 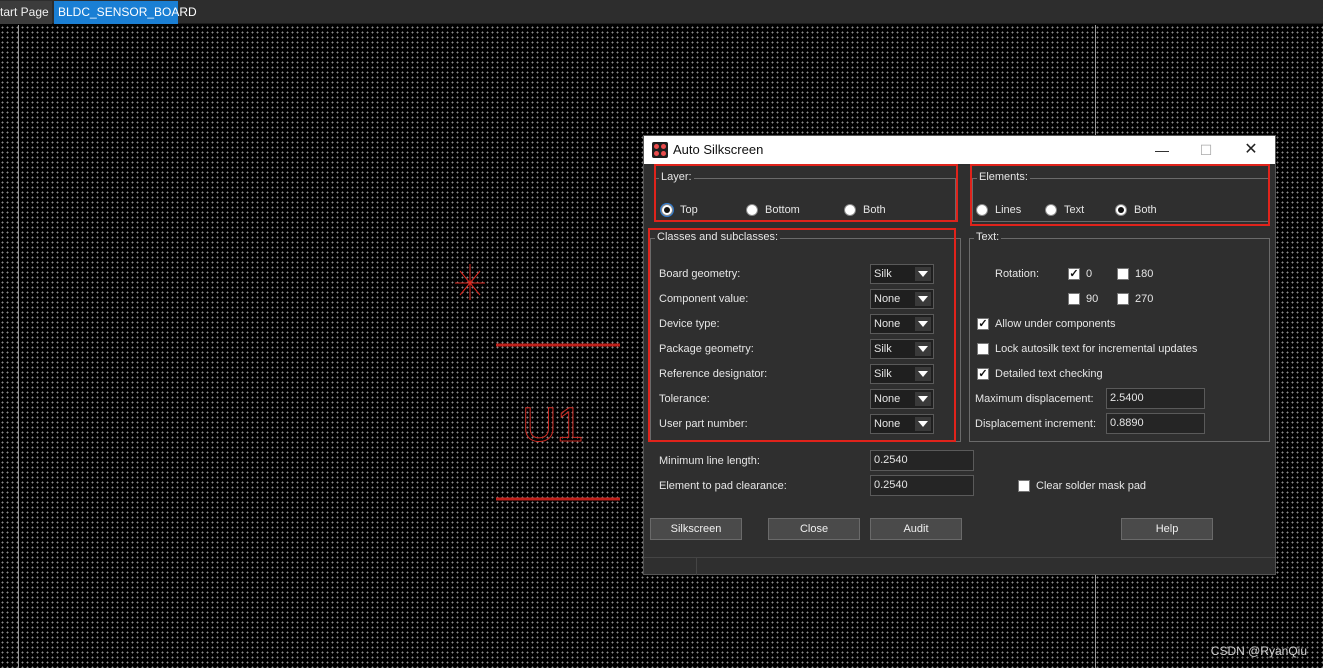 What do you see at coordinates (1003, 177) in the screenshot?
I see `elements-group-label: Elements:` at bounding box center [1003, 177].